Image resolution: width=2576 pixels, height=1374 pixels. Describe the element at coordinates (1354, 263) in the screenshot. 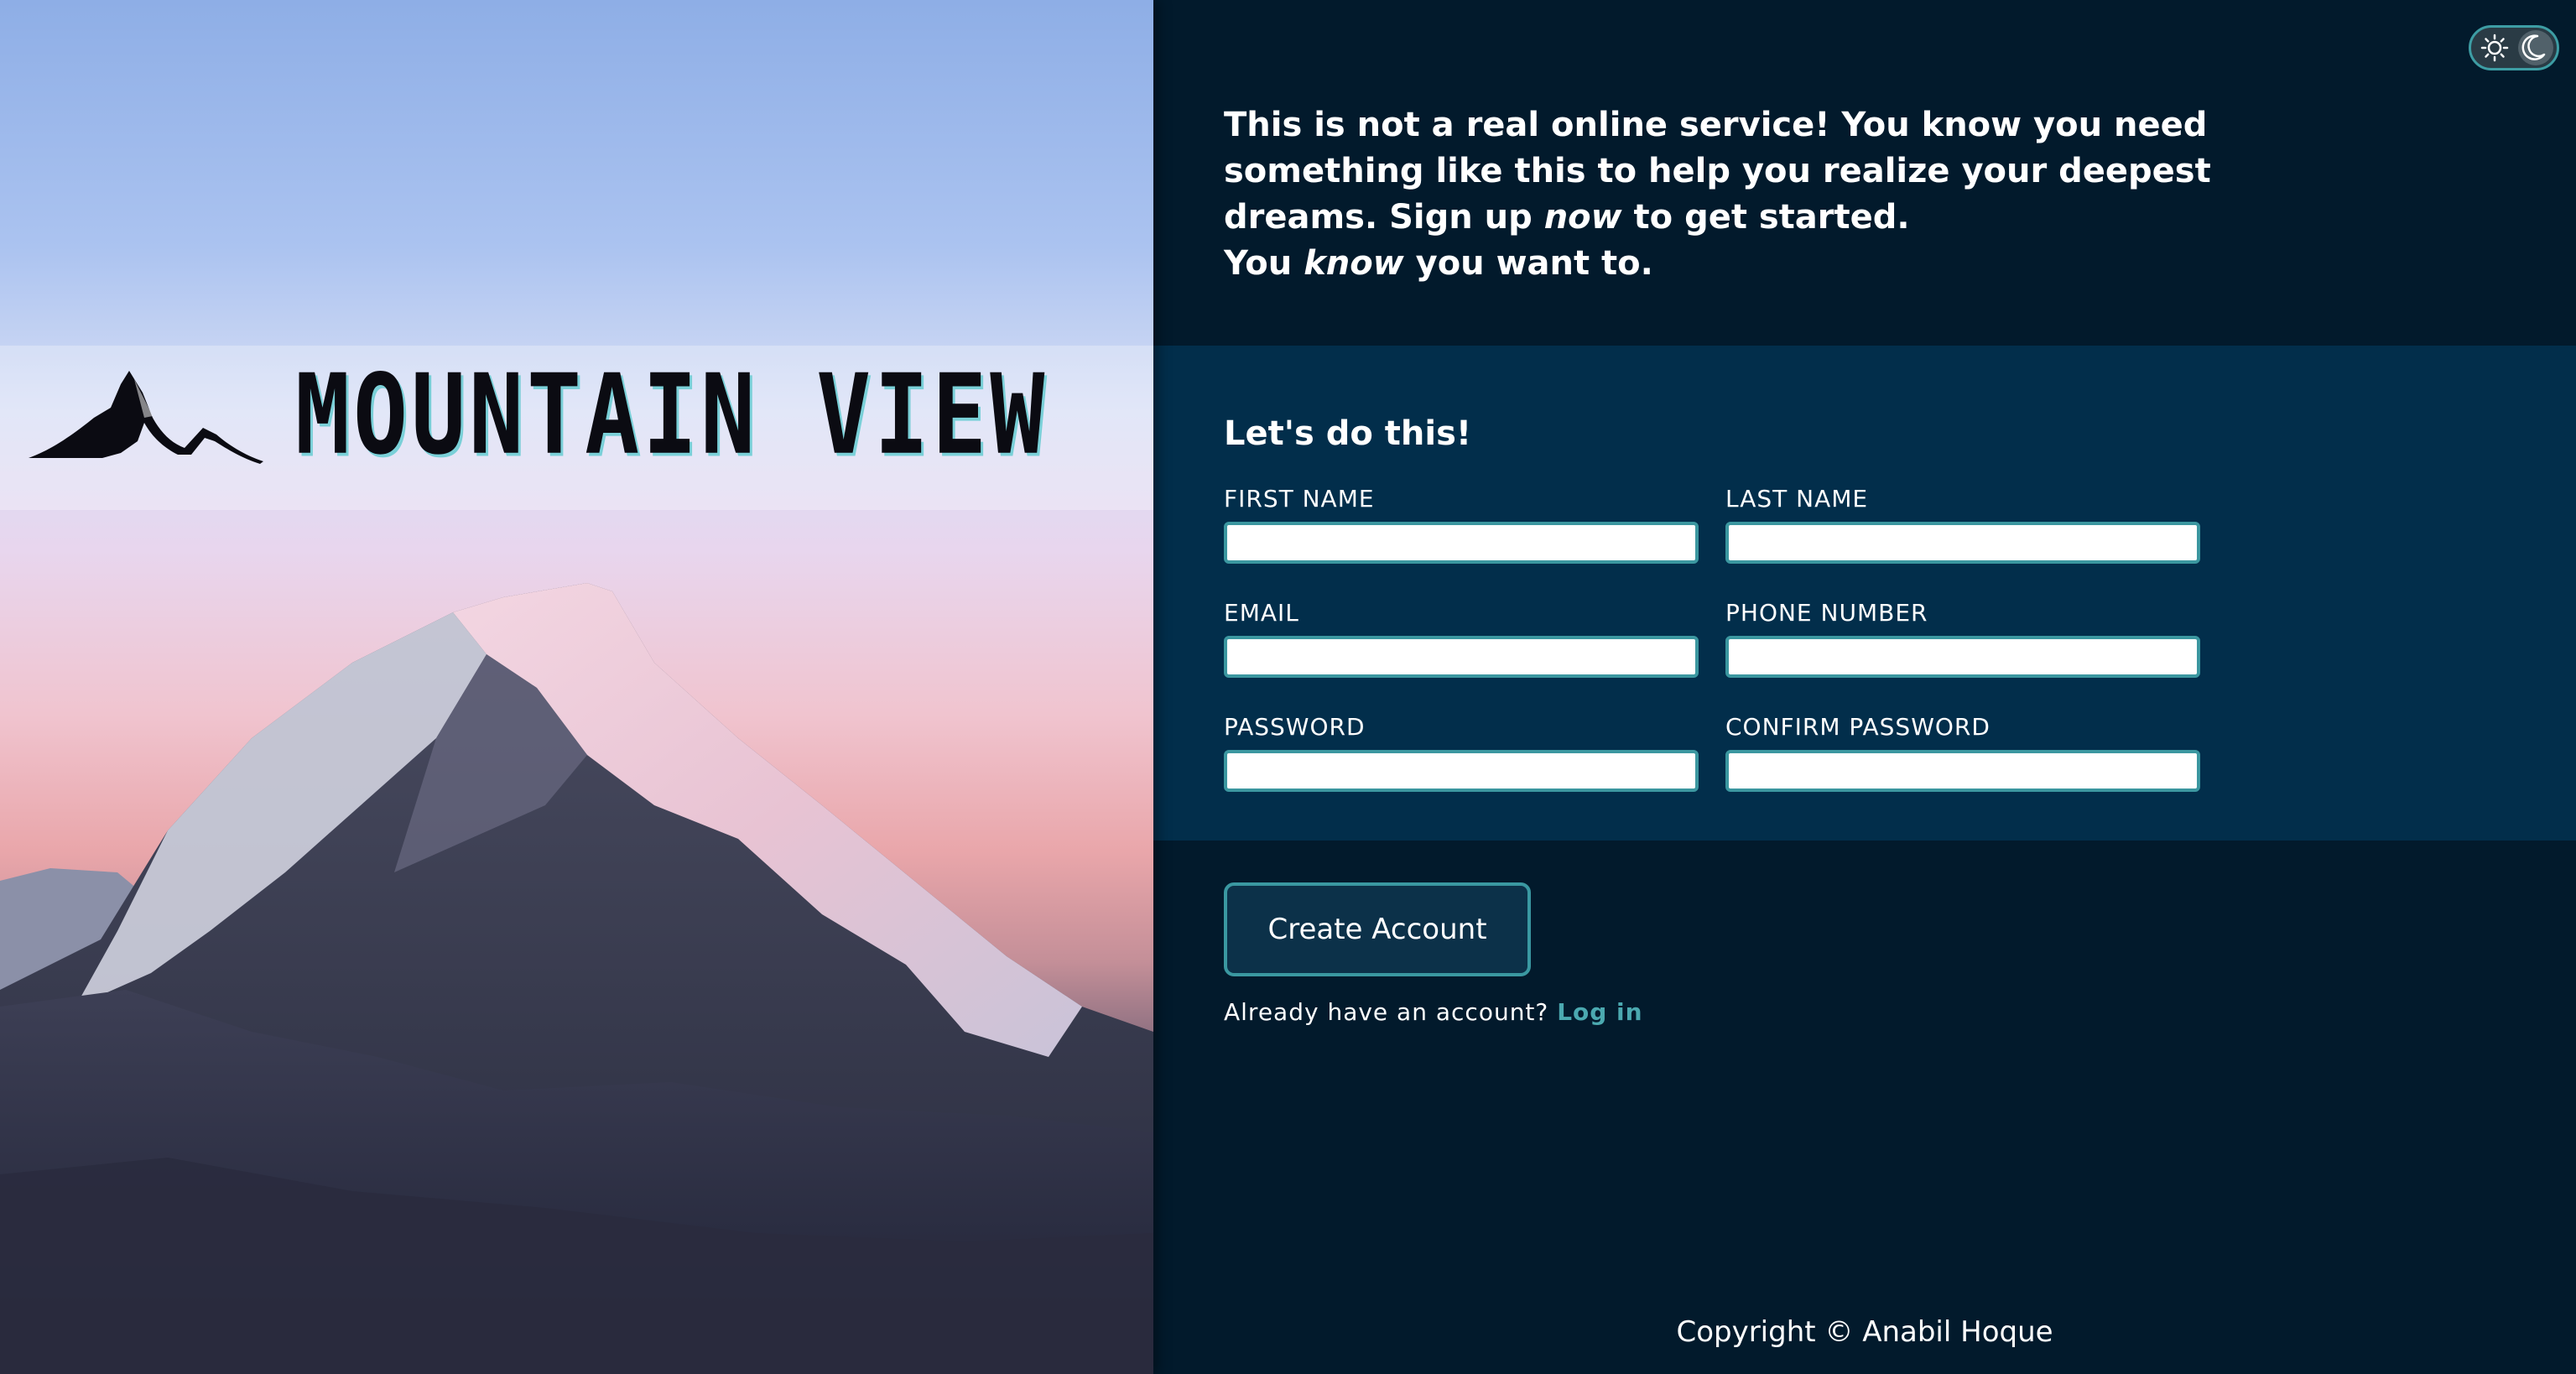

I see `intro-line2-emphasis: know` at that location.